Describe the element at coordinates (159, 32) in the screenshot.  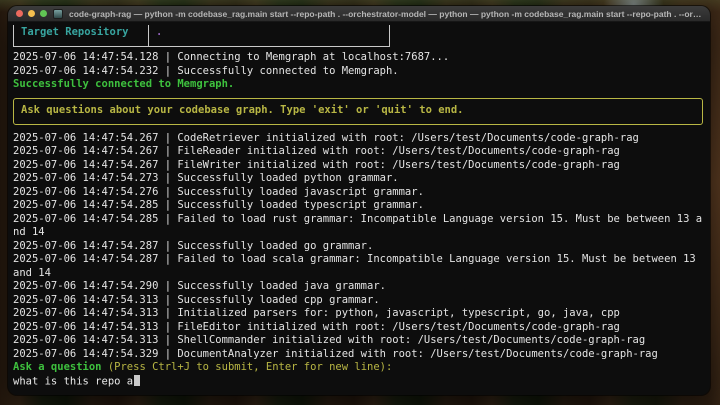
I see `repo-path-value: .` at that location.